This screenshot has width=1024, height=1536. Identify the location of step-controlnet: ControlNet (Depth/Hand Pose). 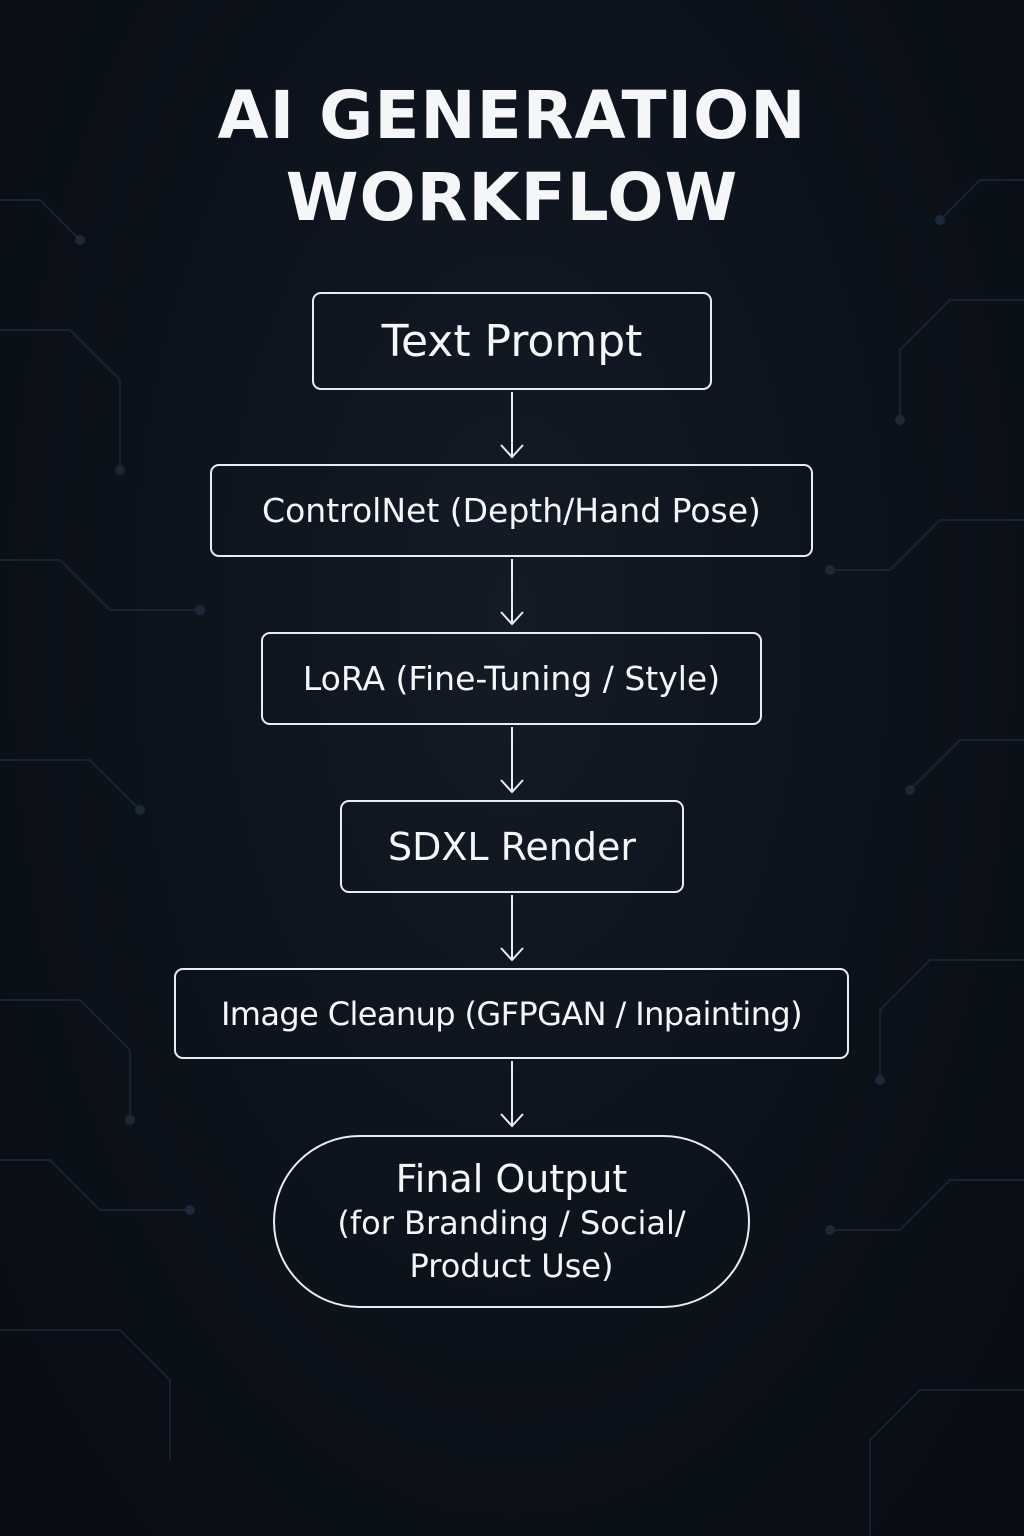
(511, 510).